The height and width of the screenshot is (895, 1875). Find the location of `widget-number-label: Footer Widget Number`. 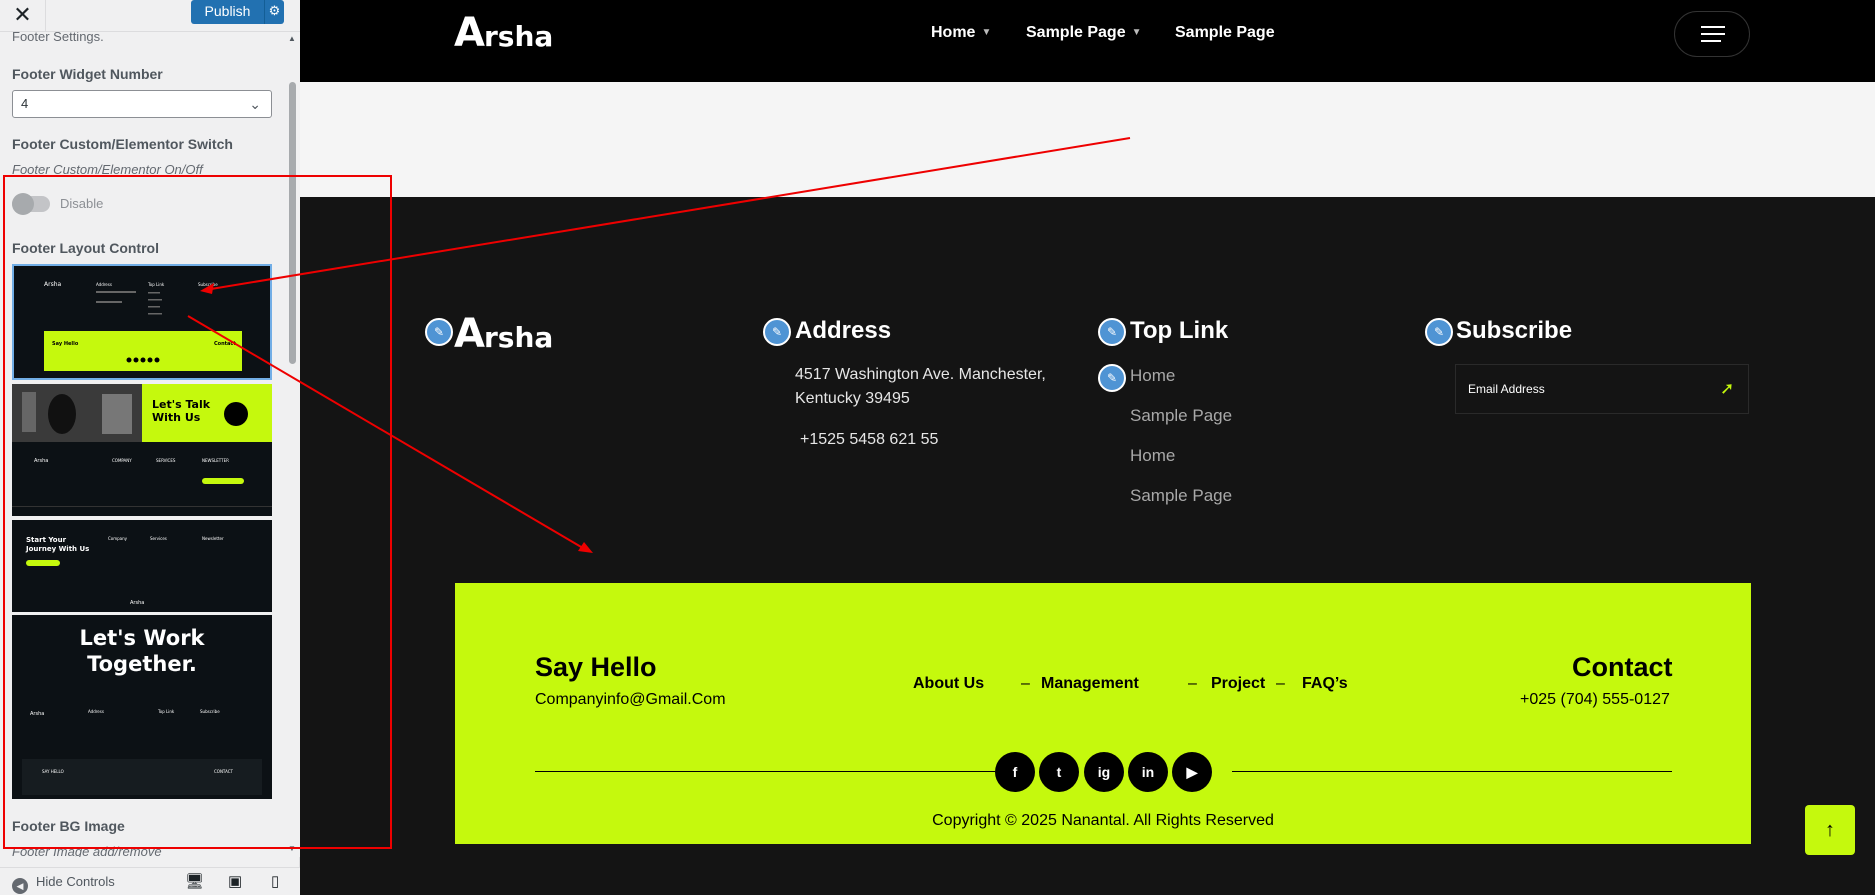

widget-number-label: Footer Widget Number is located at coordinates (87, 74).